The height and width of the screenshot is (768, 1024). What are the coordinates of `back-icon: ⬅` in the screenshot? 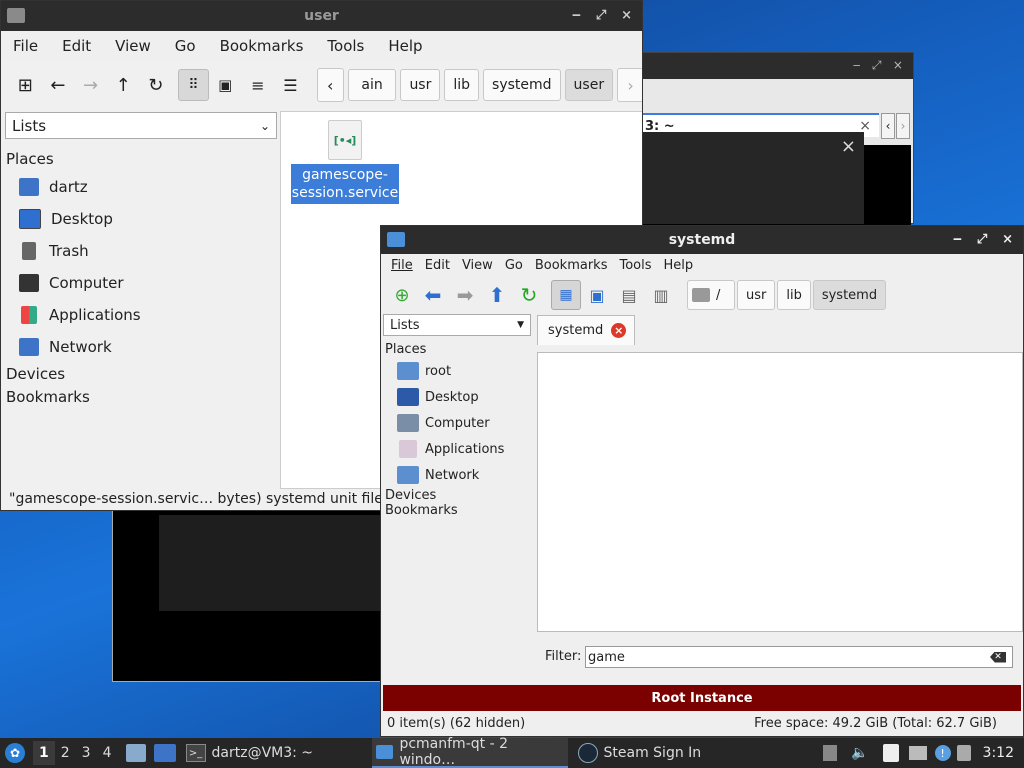 It's located at (433, 295).